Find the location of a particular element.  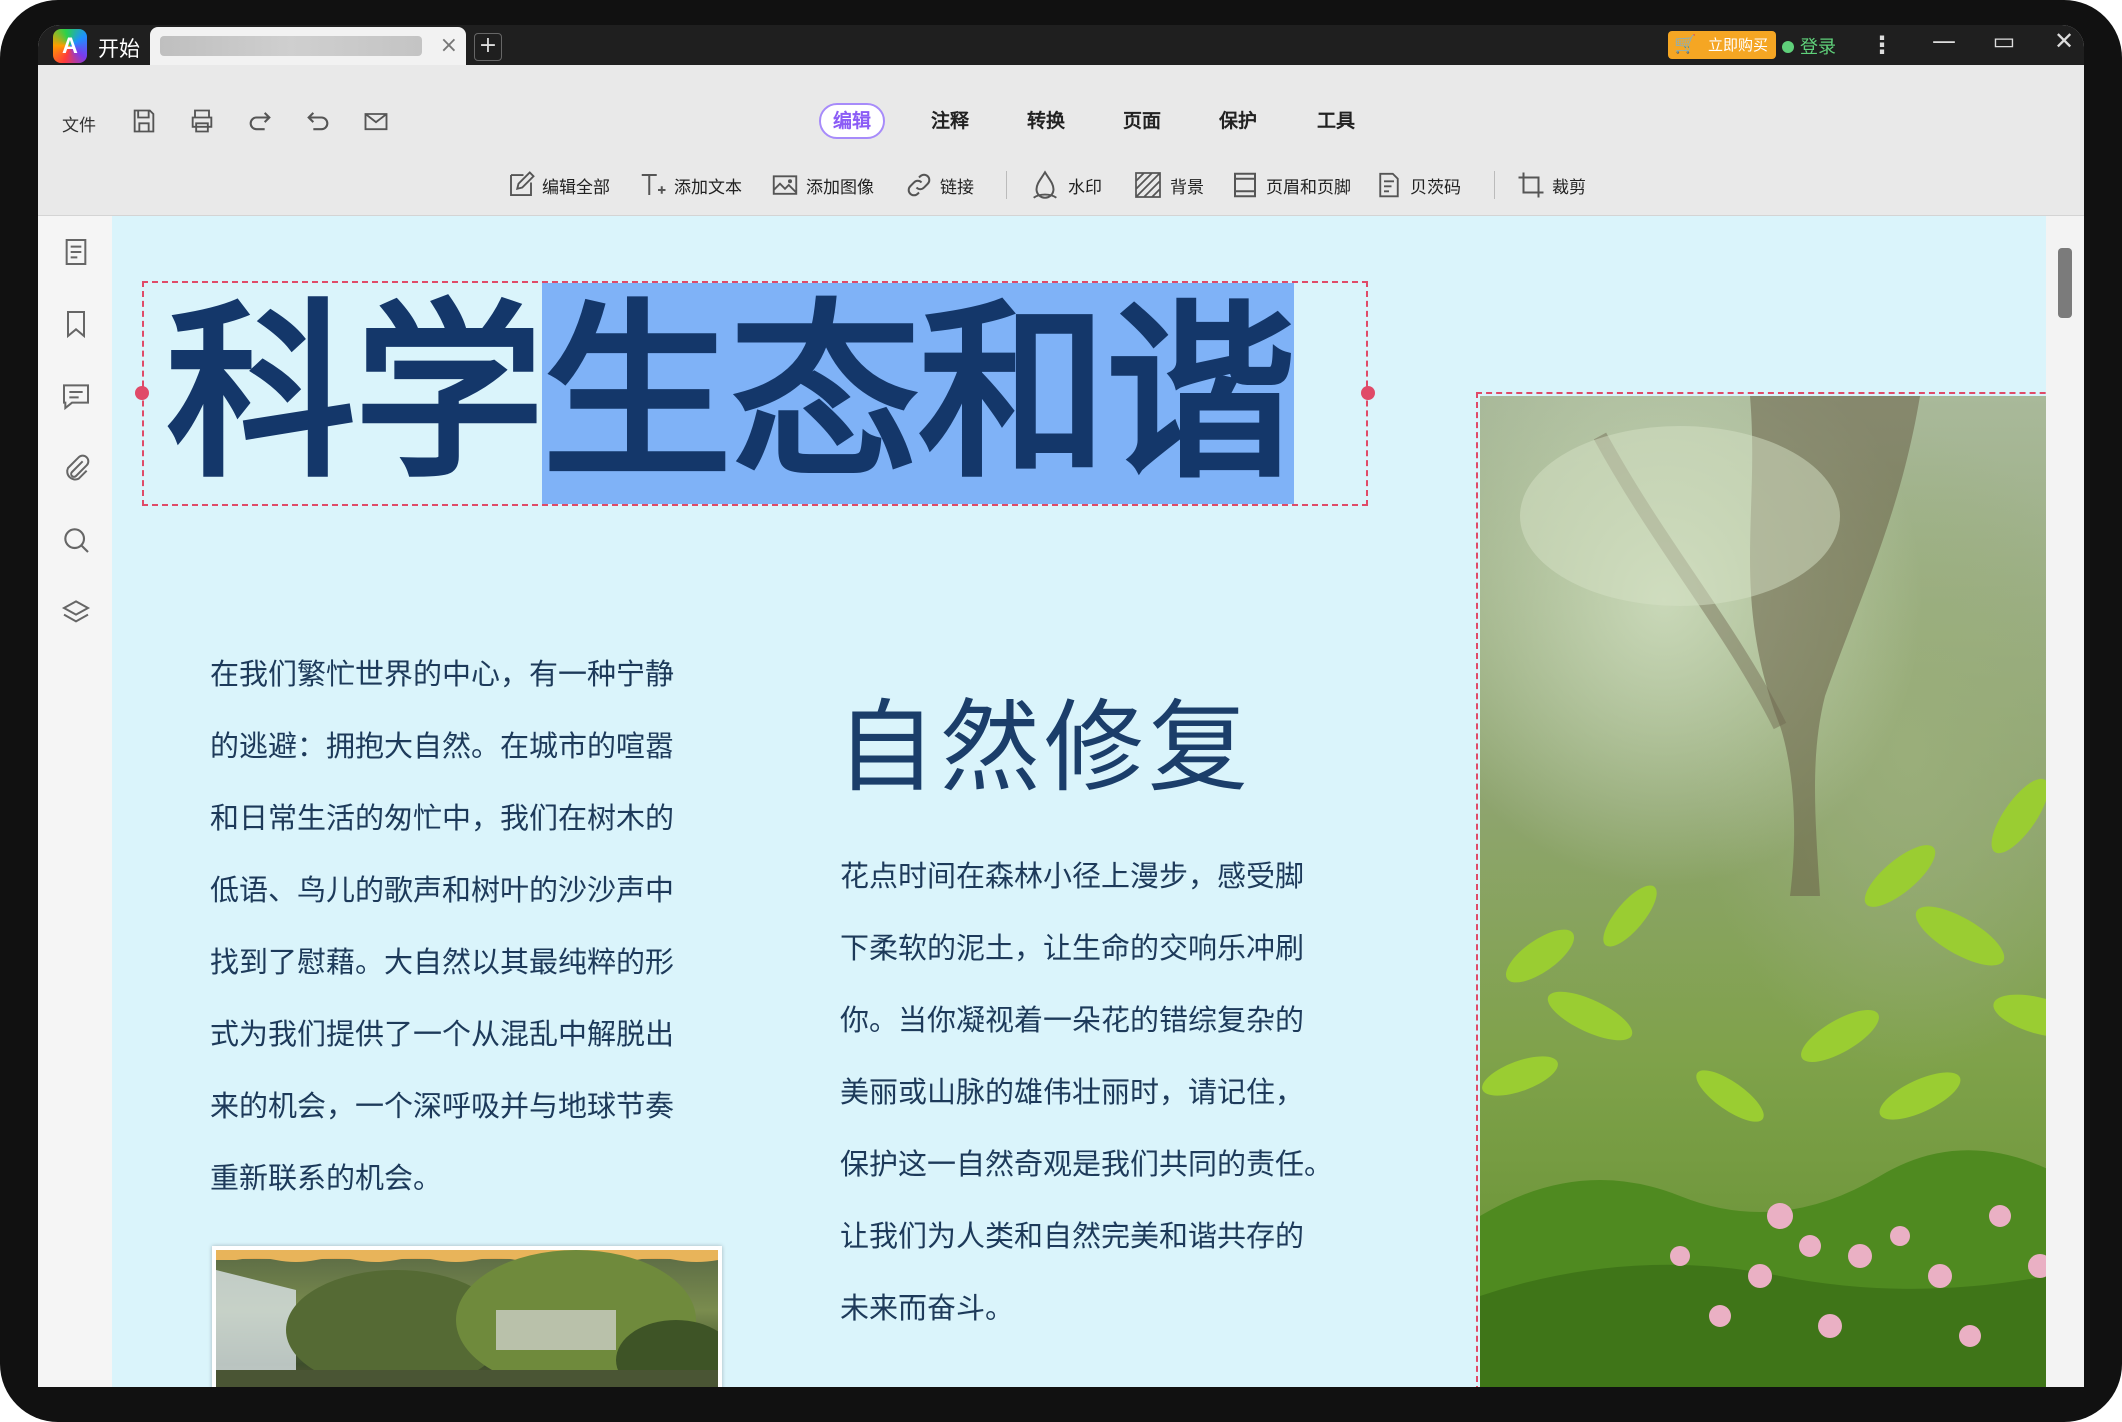

street-photo is located at coordinates (474, 1316).